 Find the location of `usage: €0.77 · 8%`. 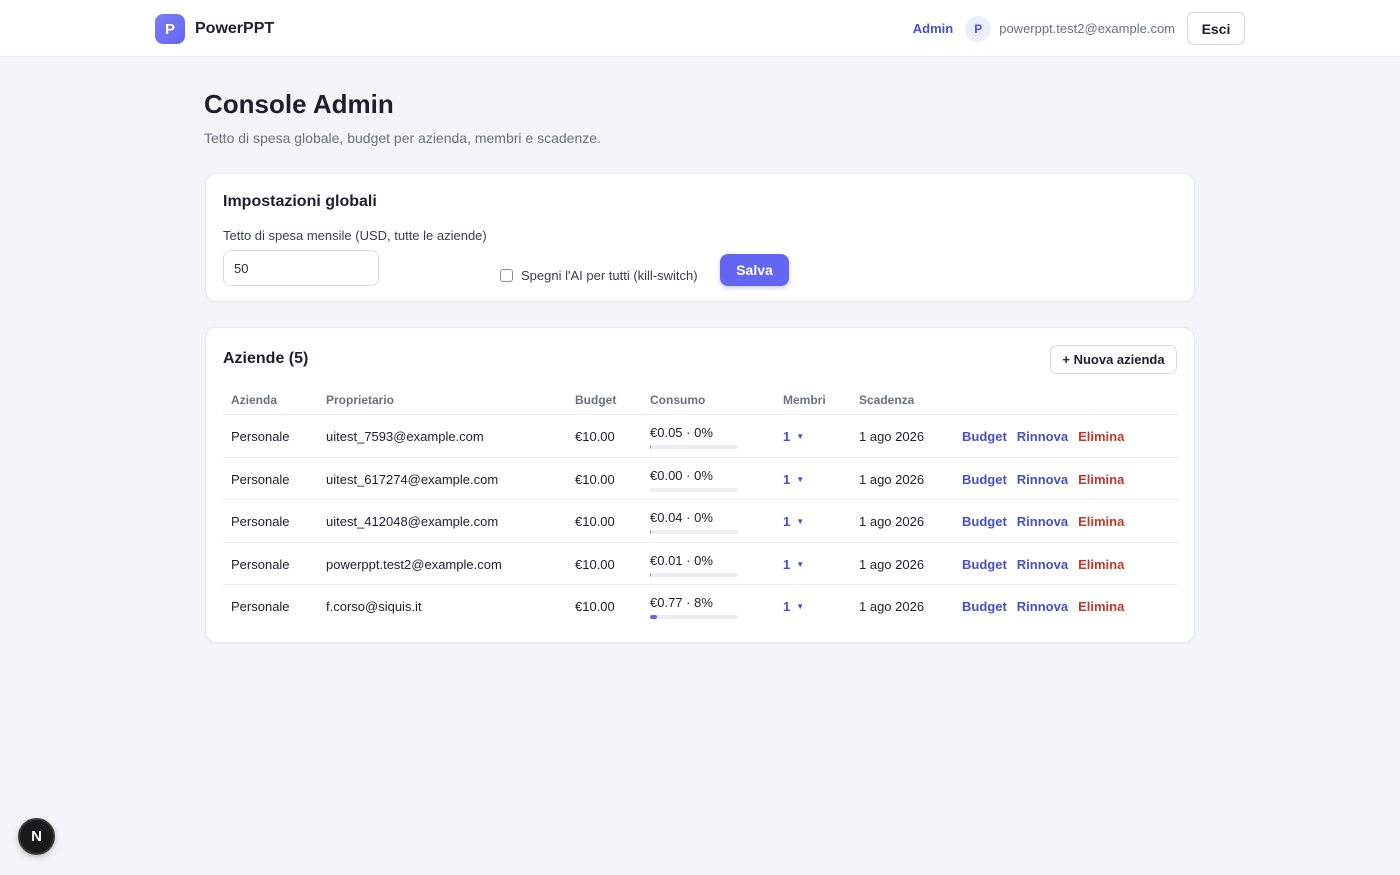

usage: €0.77 · 8% is located at coordinates (694, 607).